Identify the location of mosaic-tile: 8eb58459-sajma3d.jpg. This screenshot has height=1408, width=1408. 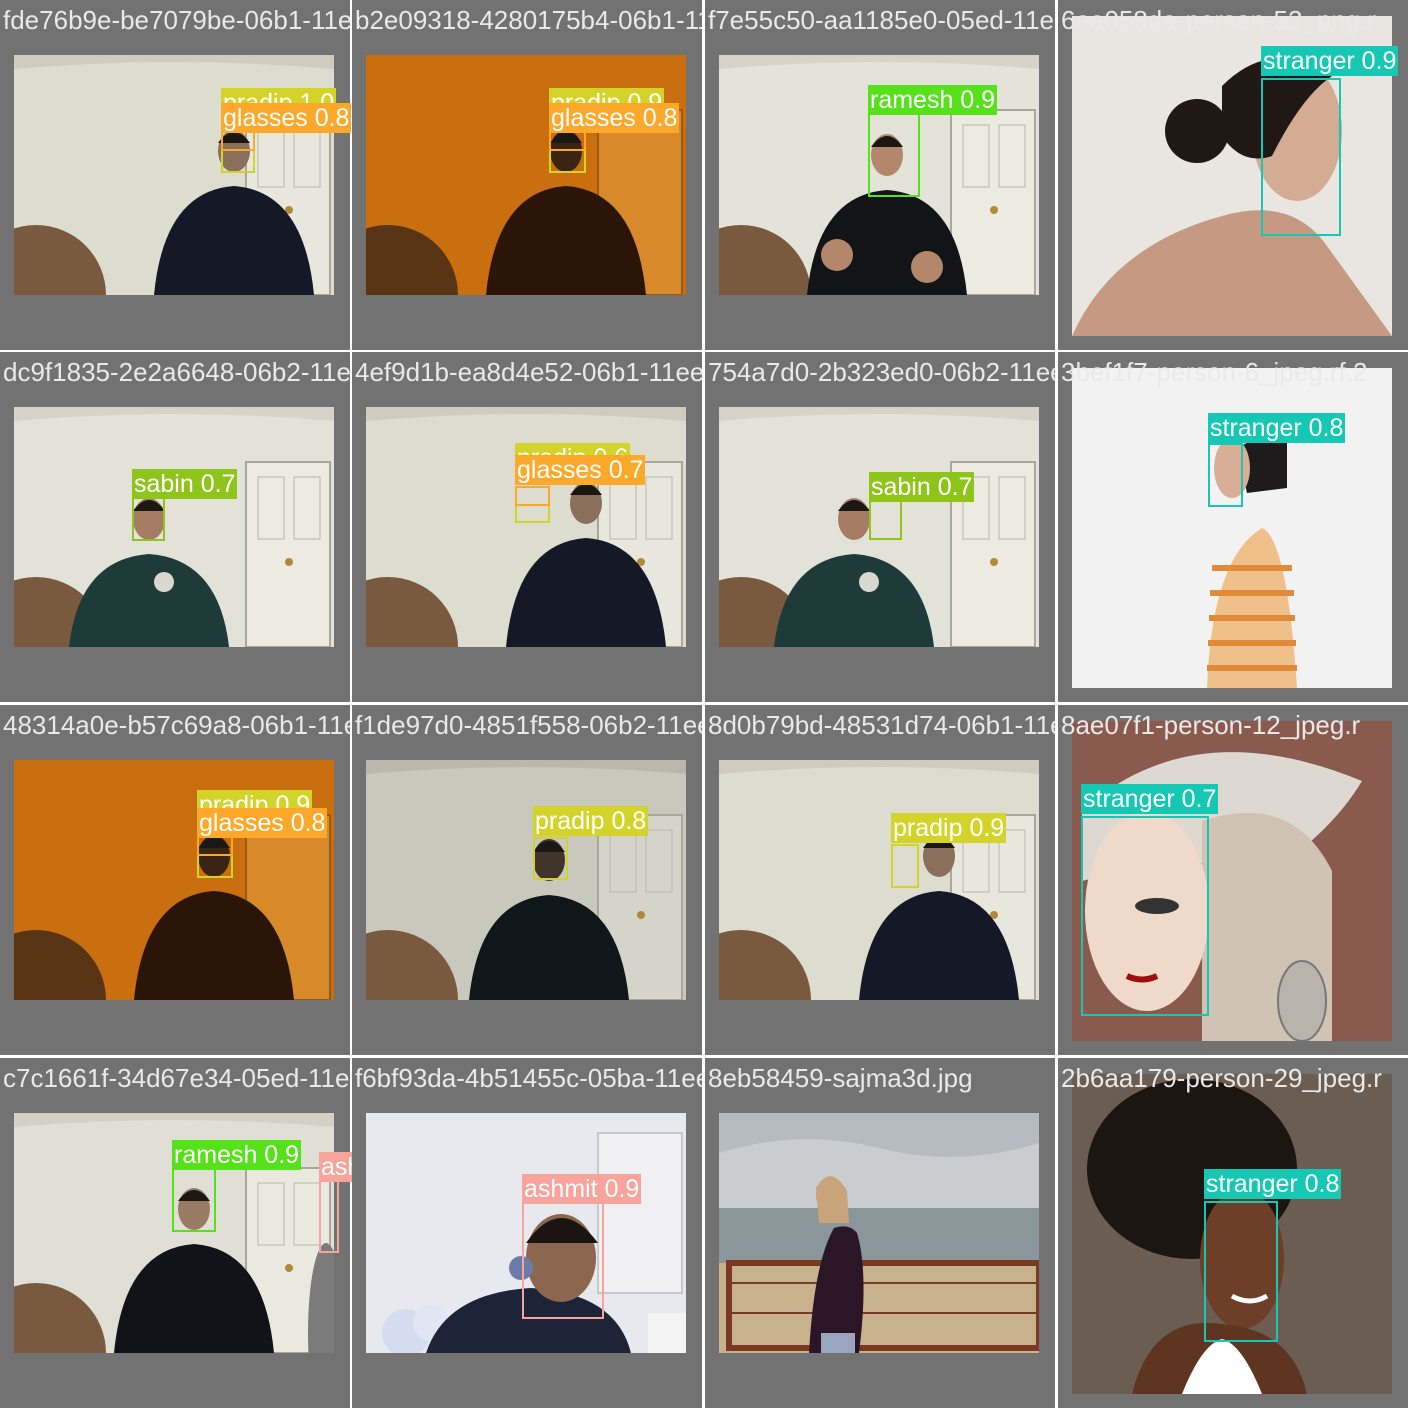
(880, 1233).